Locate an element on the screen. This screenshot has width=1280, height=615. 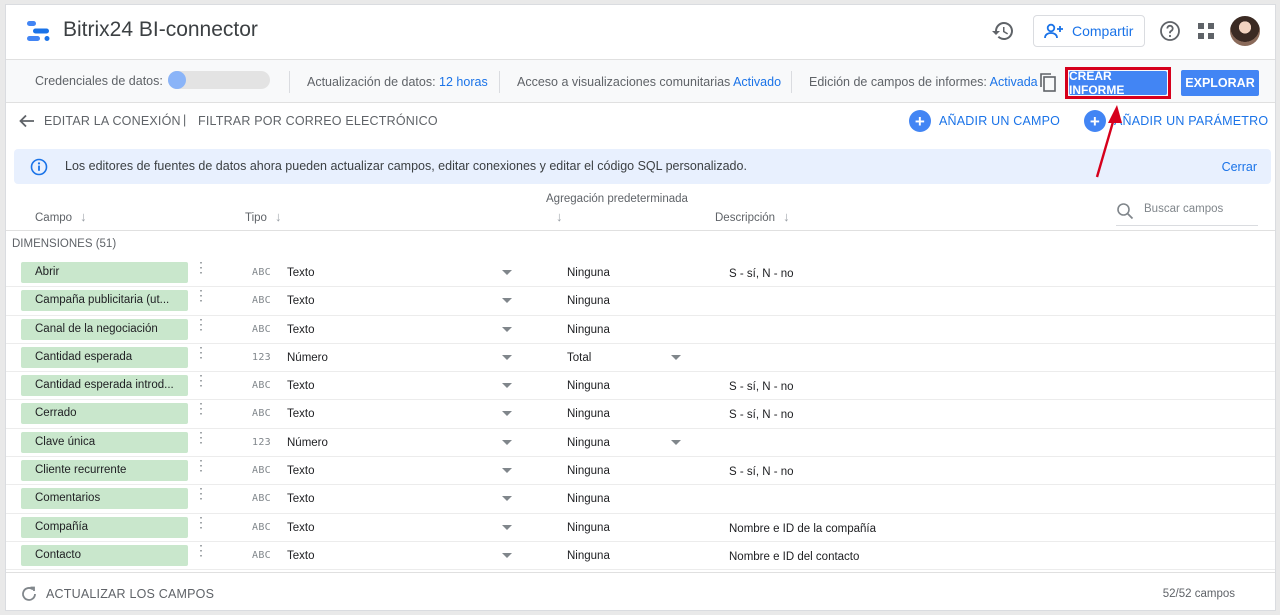
field-name-chip: Cliente recurrente is located at coordinates (104, 471).